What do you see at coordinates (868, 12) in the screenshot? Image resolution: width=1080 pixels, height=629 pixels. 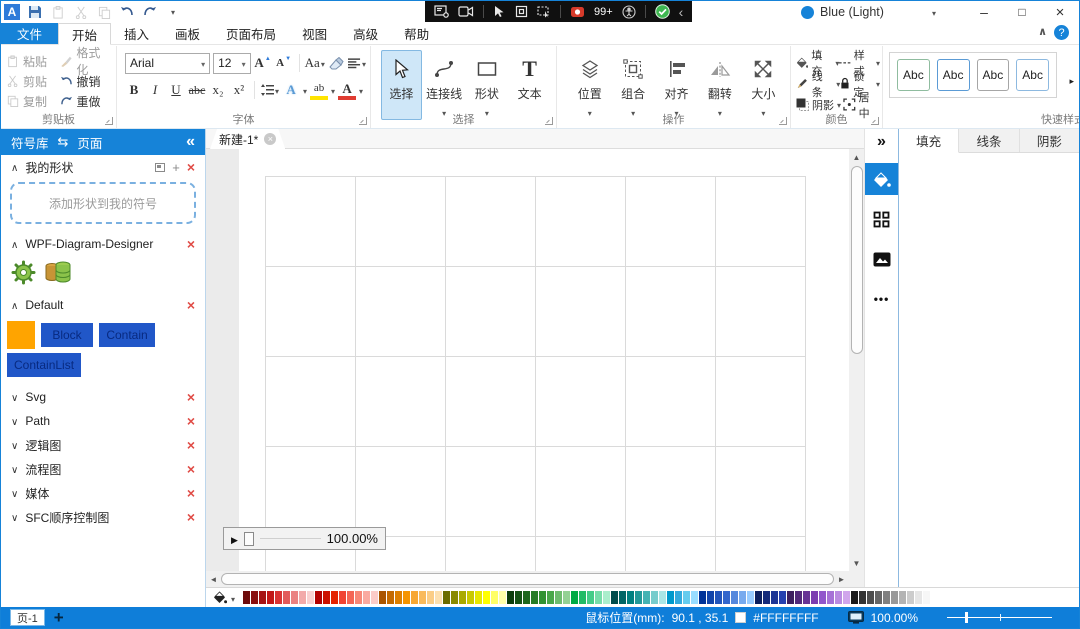 I see `theme-selector: Blue (Light)` at bounding box center [868, 12].